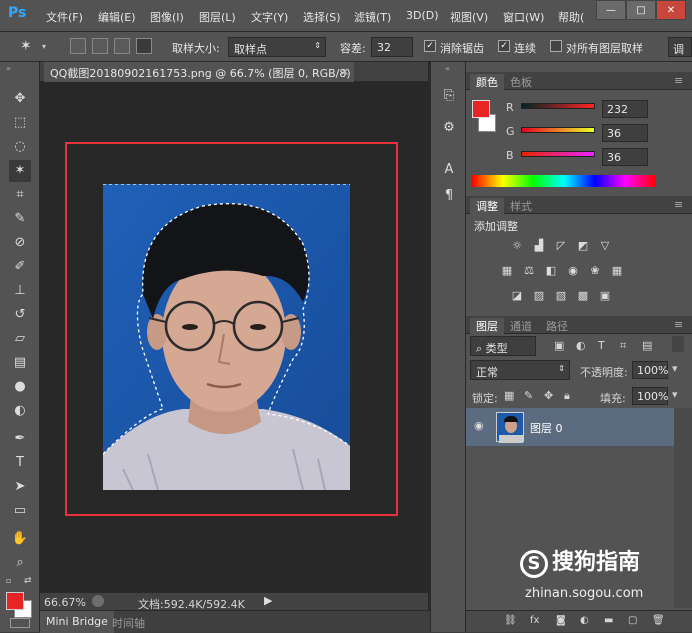 The image size is (692, 633). I want to click on close-document-icon: ×, so click(344, 71).